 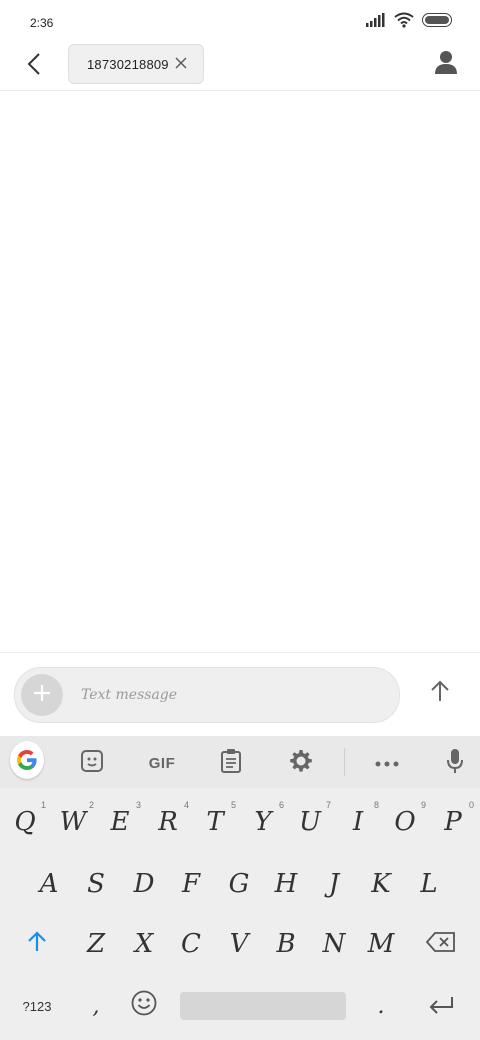 What do you see at coordinates (37, 1006) in the screenshot?
I see `symbols-key: ?123` at bounding box center [37, 1006].